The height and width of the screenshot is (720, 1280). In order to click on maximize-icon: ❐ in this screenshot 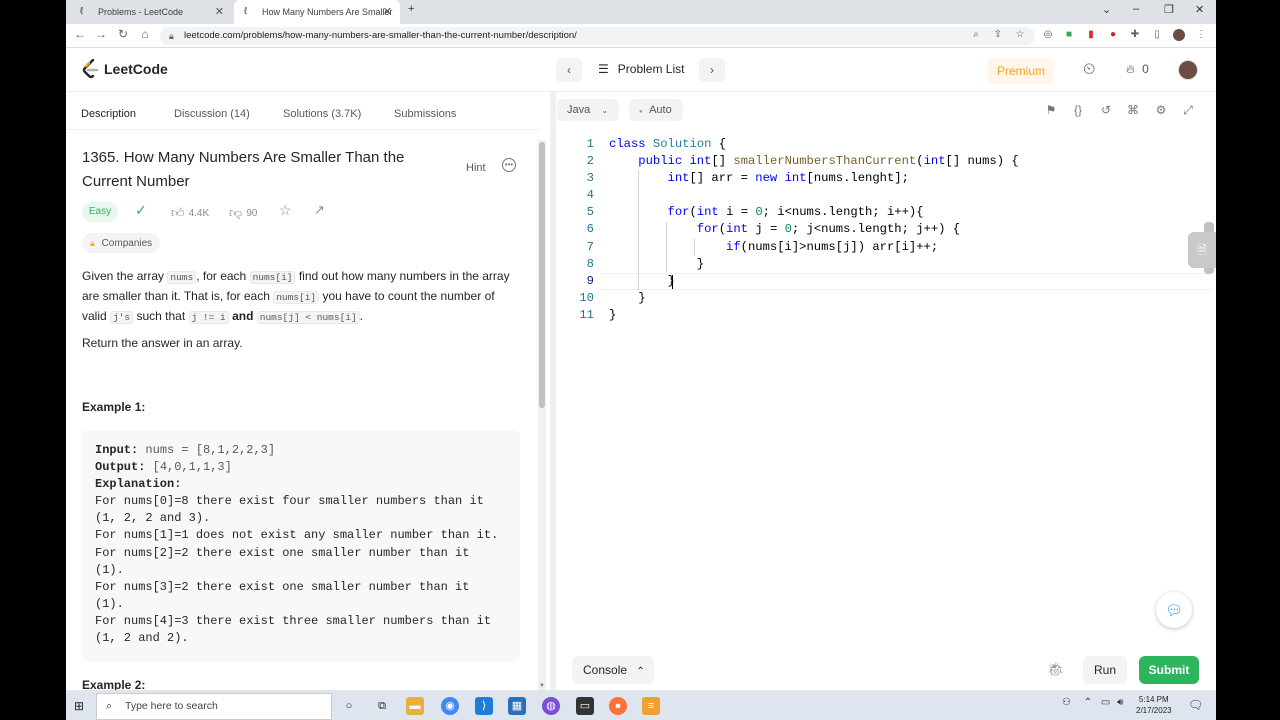, I will do `click(1169, 9)`.